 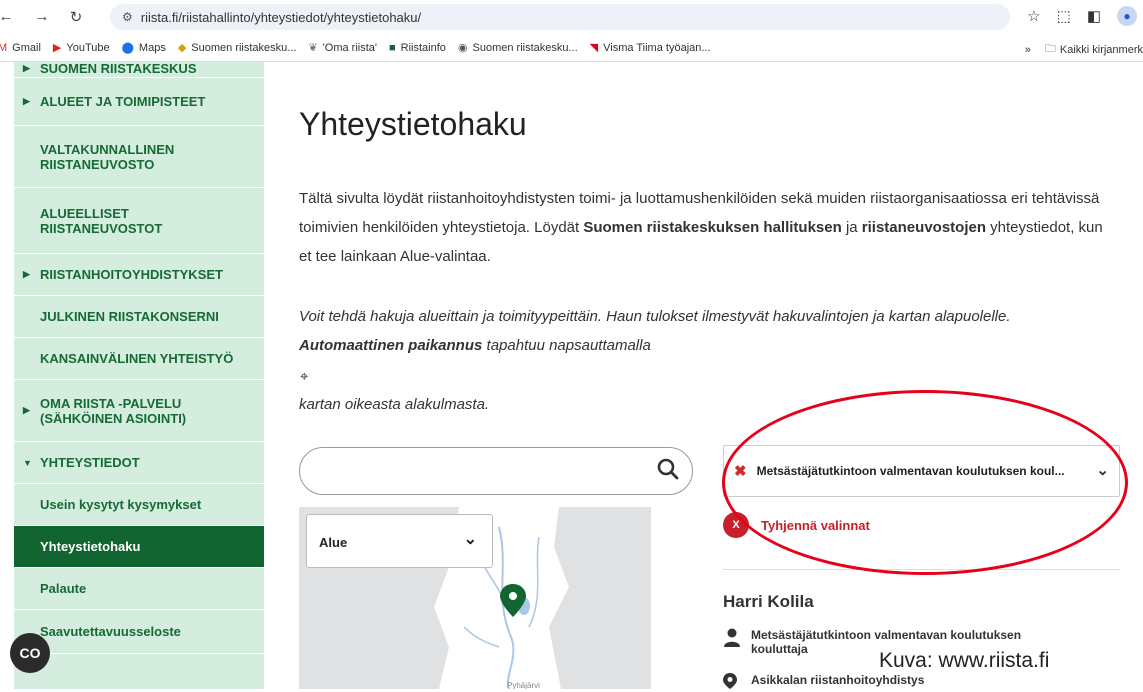 What do you see at coordinates (127, 17) in the screenshot?
I see `site-settings-icon: ⚙` at bounding box center [127, 17].